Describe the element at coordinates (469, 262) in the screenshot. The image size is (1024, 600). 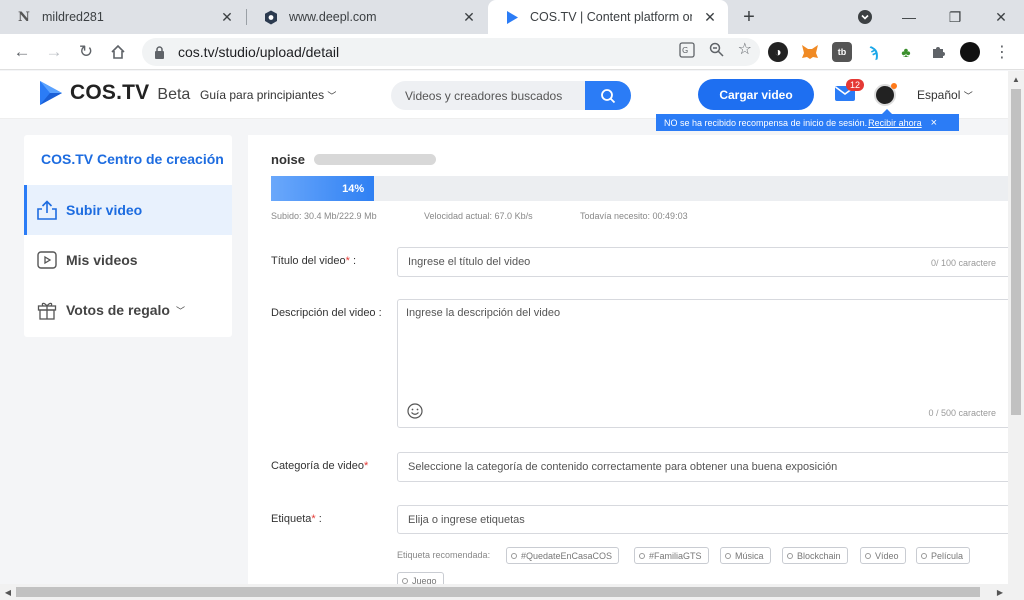
I see `title-placeholder: Ingrese el título del video` at that location.